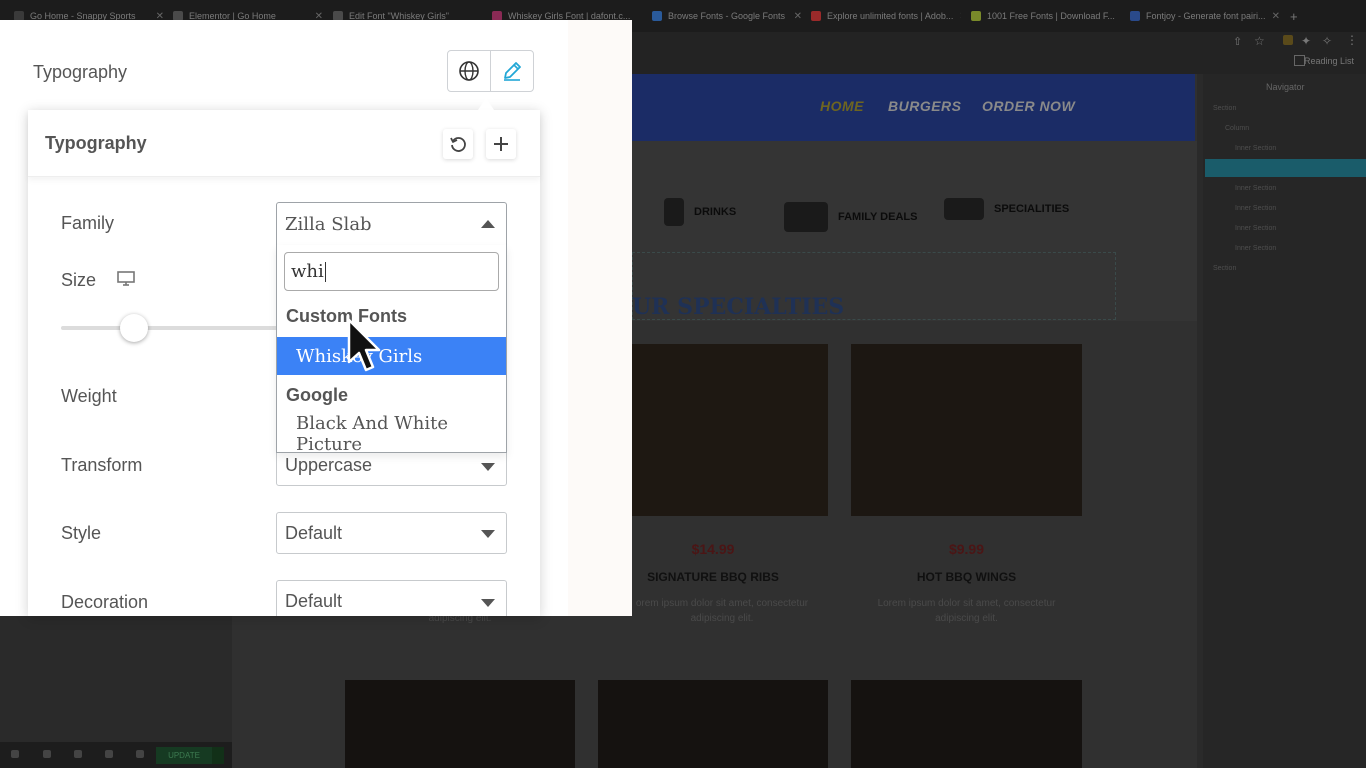  What do you see at coordinates (87, 223) in the screenshot?
I see `family-label: Family` at bounding box center [87, 223].